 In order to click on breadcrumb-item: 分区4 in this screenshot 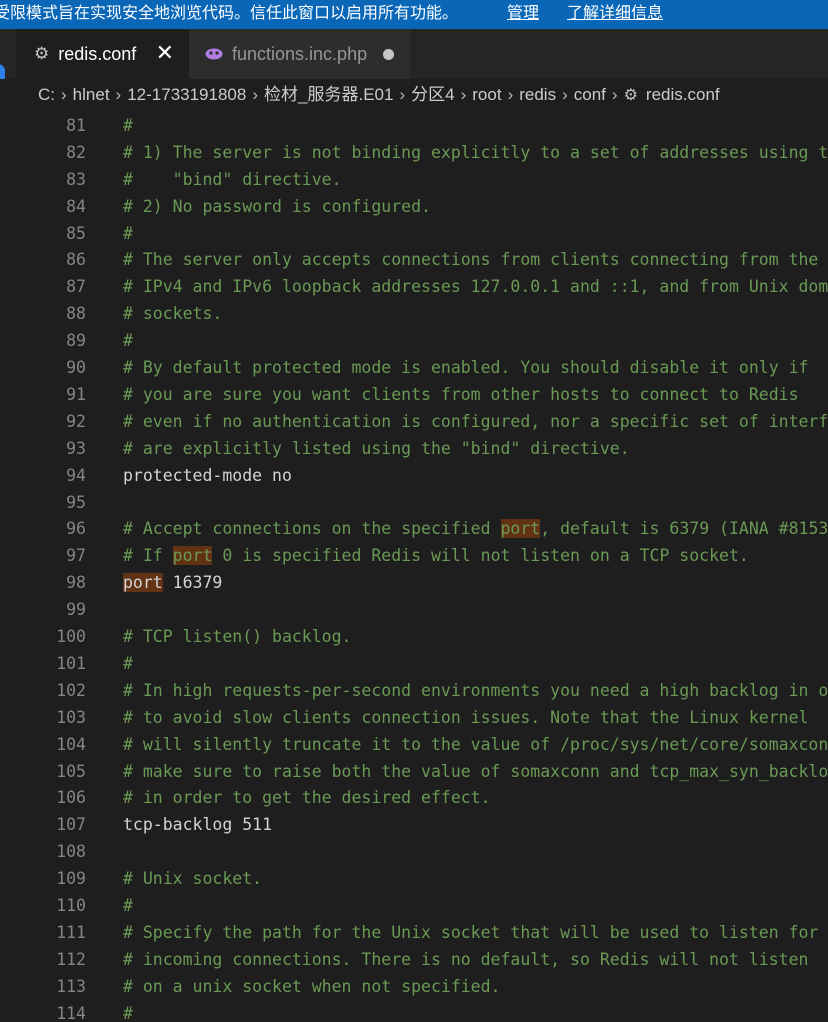, I will do `click(432, 94)`.